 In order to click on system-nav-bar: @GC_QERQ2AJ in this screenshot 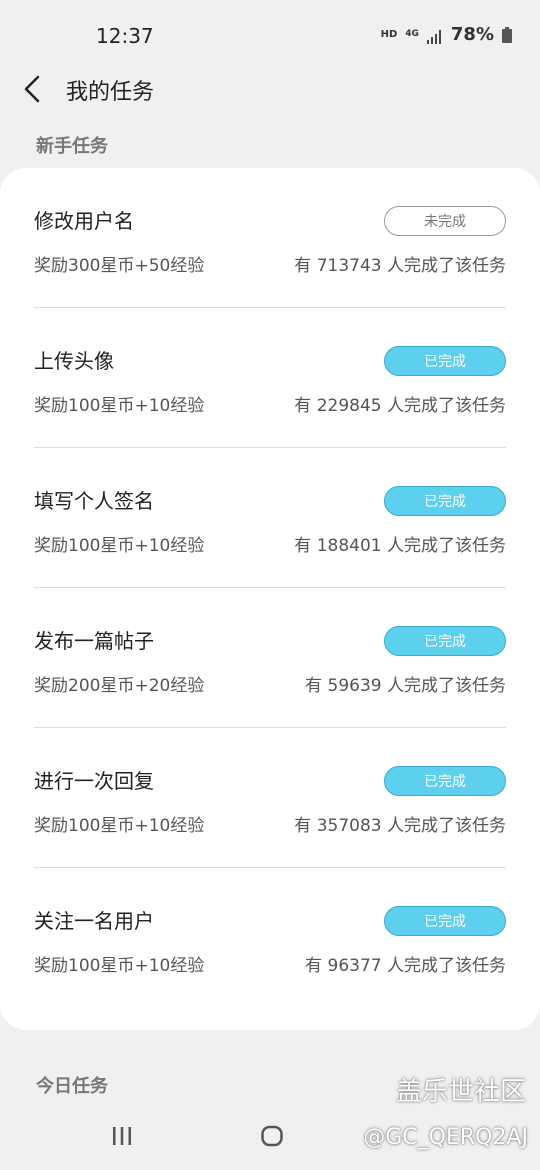, I will do `click(270, 1139)`.